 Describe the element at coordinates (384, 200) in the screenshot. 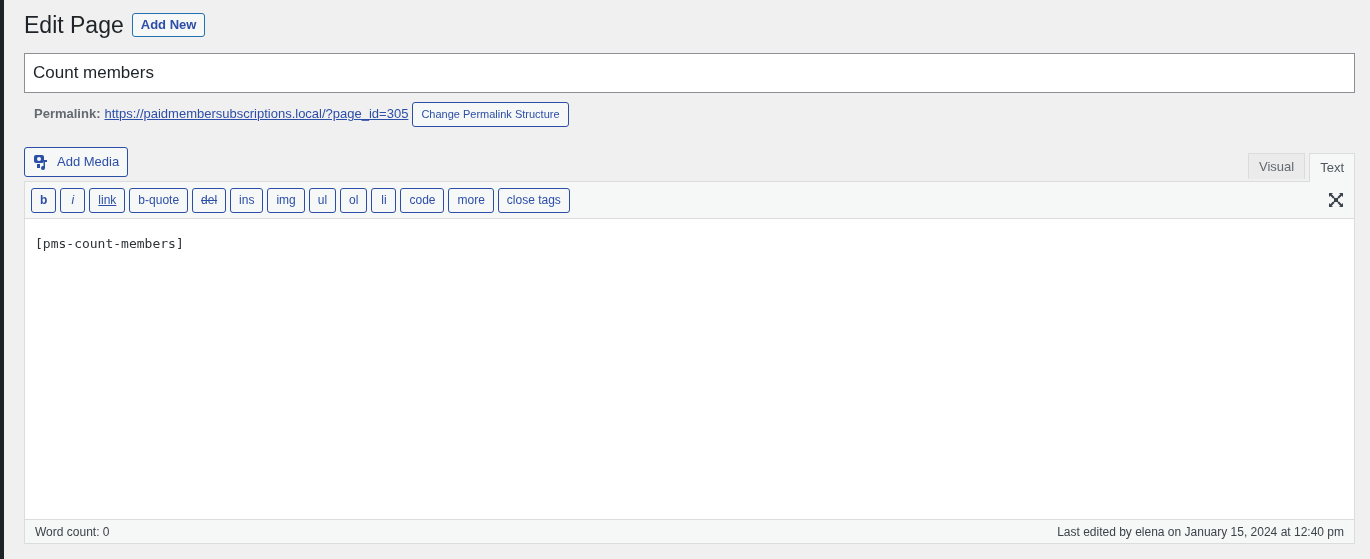

I see `quicktag-button: li` at that location.